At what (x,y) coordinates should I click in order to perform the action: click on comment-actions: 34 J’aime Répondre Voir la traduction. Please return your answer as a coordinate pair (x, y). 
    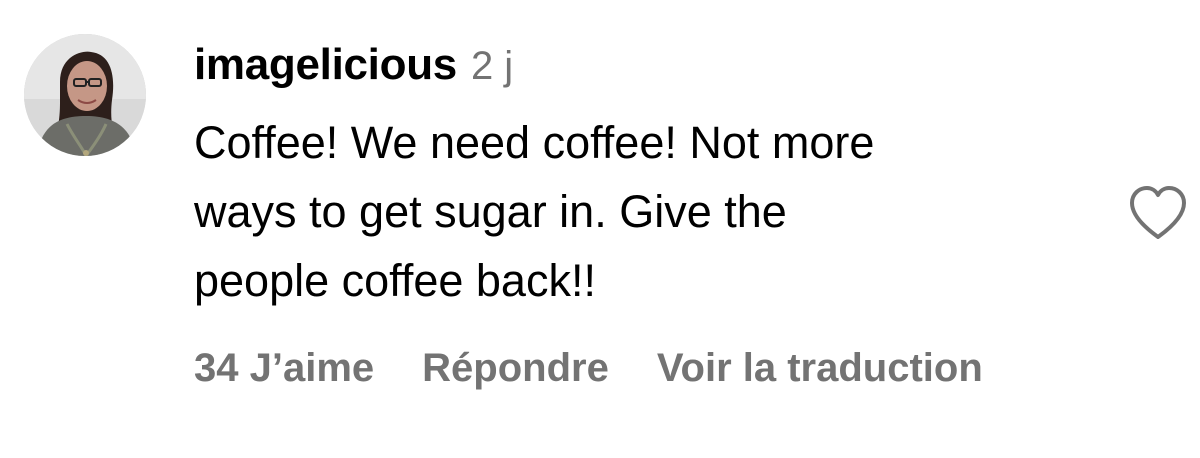
    Looking at the image, I should click on (588, 368).